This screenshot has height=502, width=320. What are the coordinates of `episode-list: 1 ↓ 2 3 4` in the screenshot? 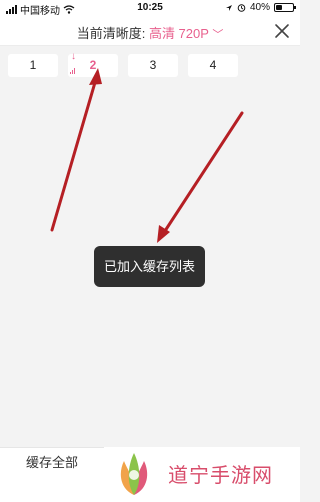 It's located at (123, 64).